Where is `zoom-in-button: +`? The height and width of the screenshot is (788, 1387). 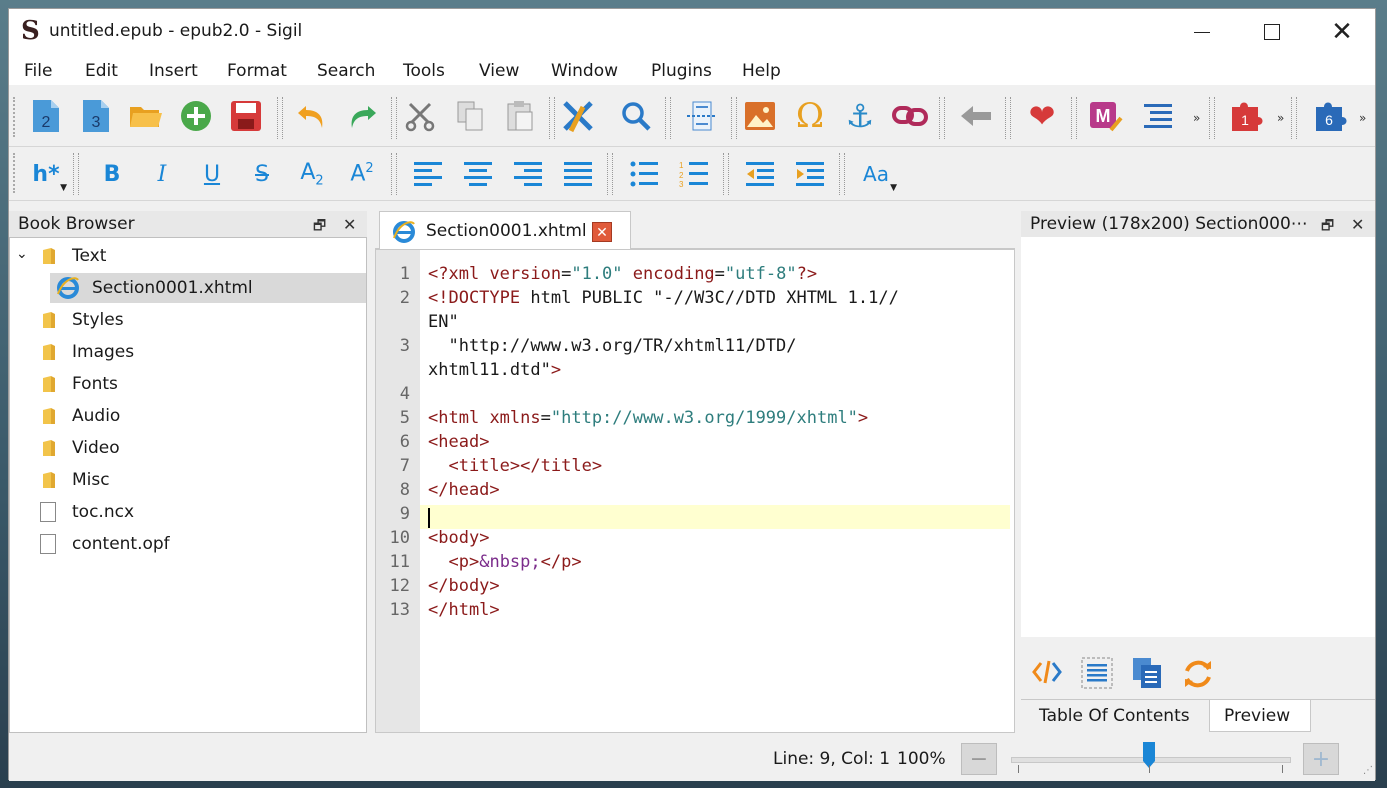 zoom-in-button: + is located at coordinates (1321, 759).